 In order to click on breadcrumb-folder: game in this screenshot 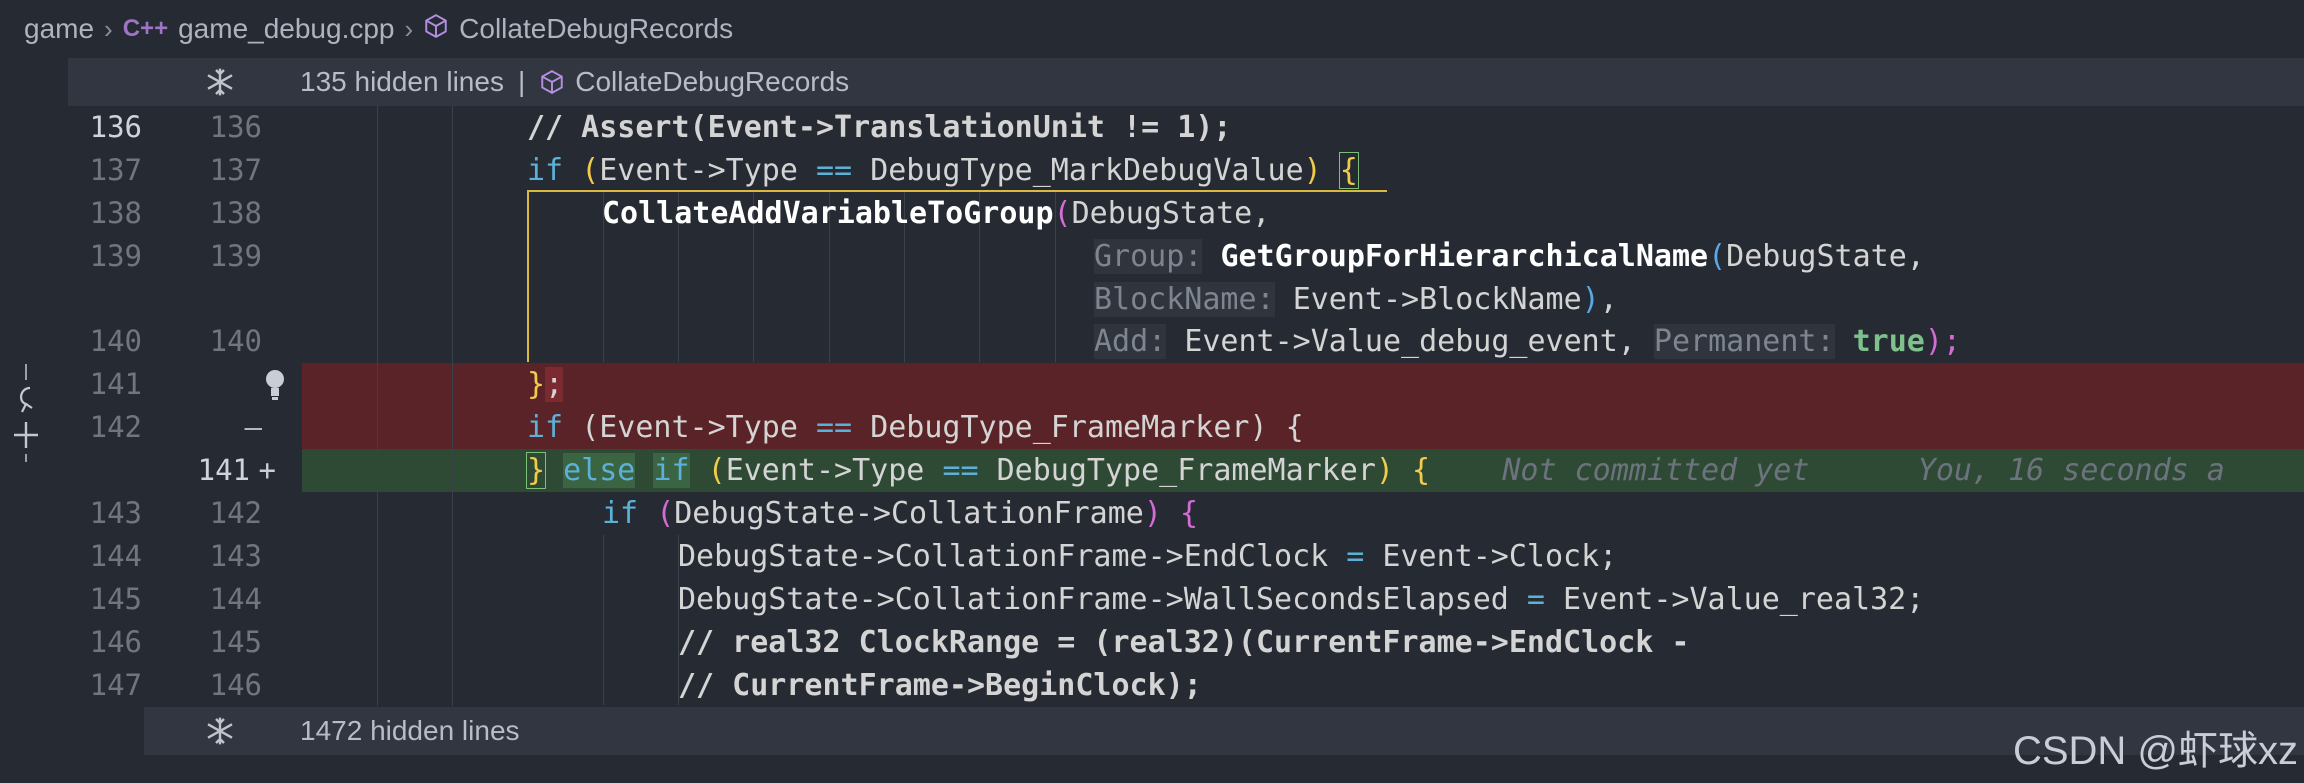, I will do `click(59, 29)`.